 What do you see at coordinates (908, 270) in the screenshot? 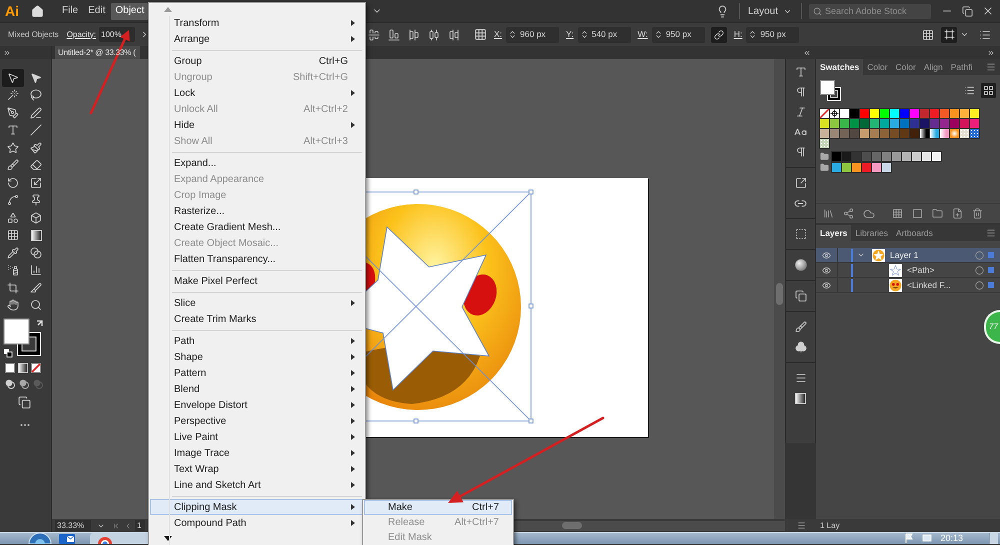
I see `layer-row: <Path>` at bounding box center [908, 270].